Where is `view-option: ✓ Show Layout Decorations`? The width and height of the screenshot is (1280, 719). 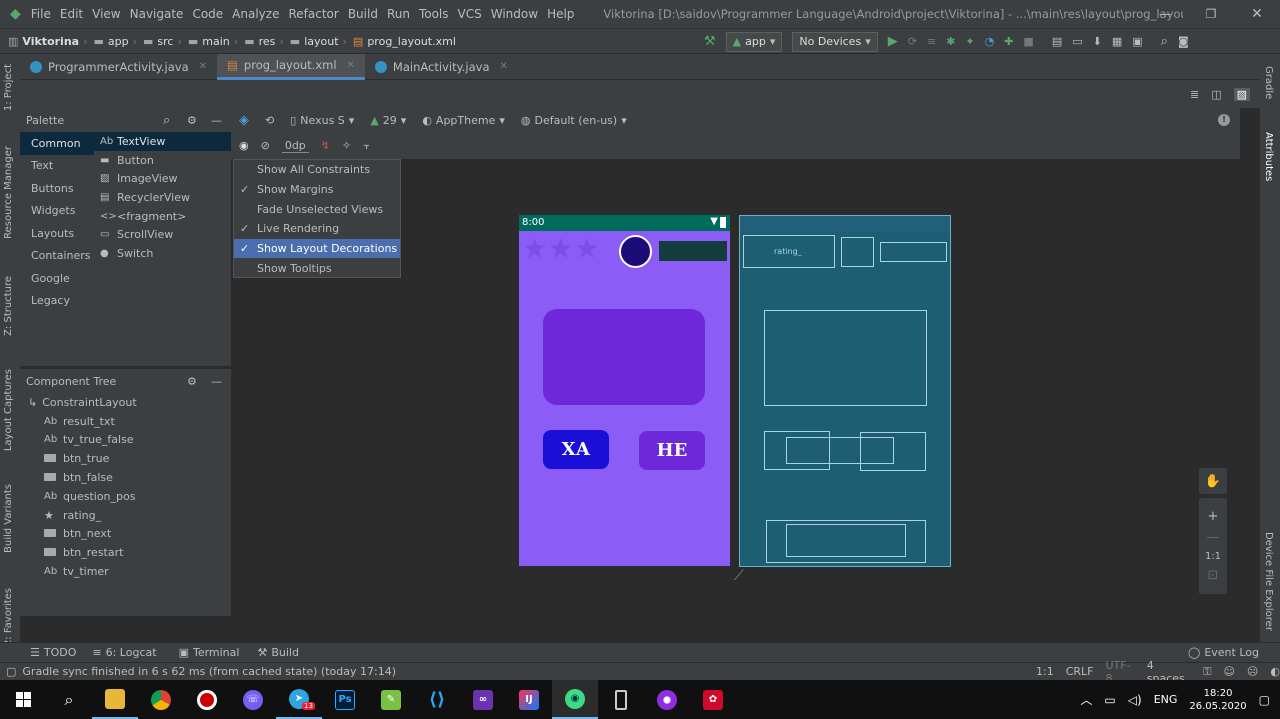 view-option: ✓ Show Layout Decorations is located at coordinates (317, 248).